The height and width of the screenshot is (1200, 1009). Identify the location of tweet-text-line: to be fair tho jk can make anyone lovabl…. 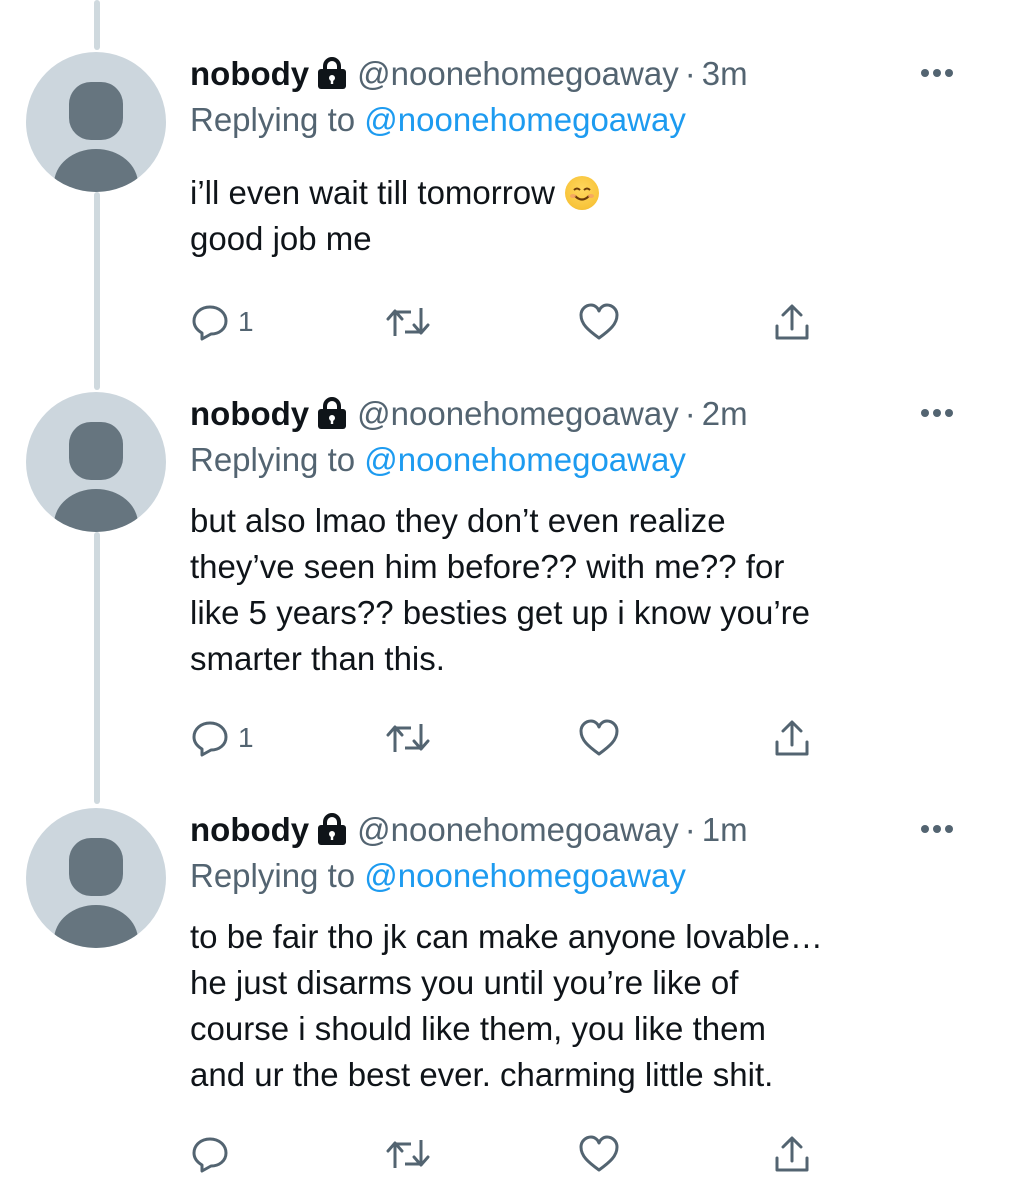
(506, 936).